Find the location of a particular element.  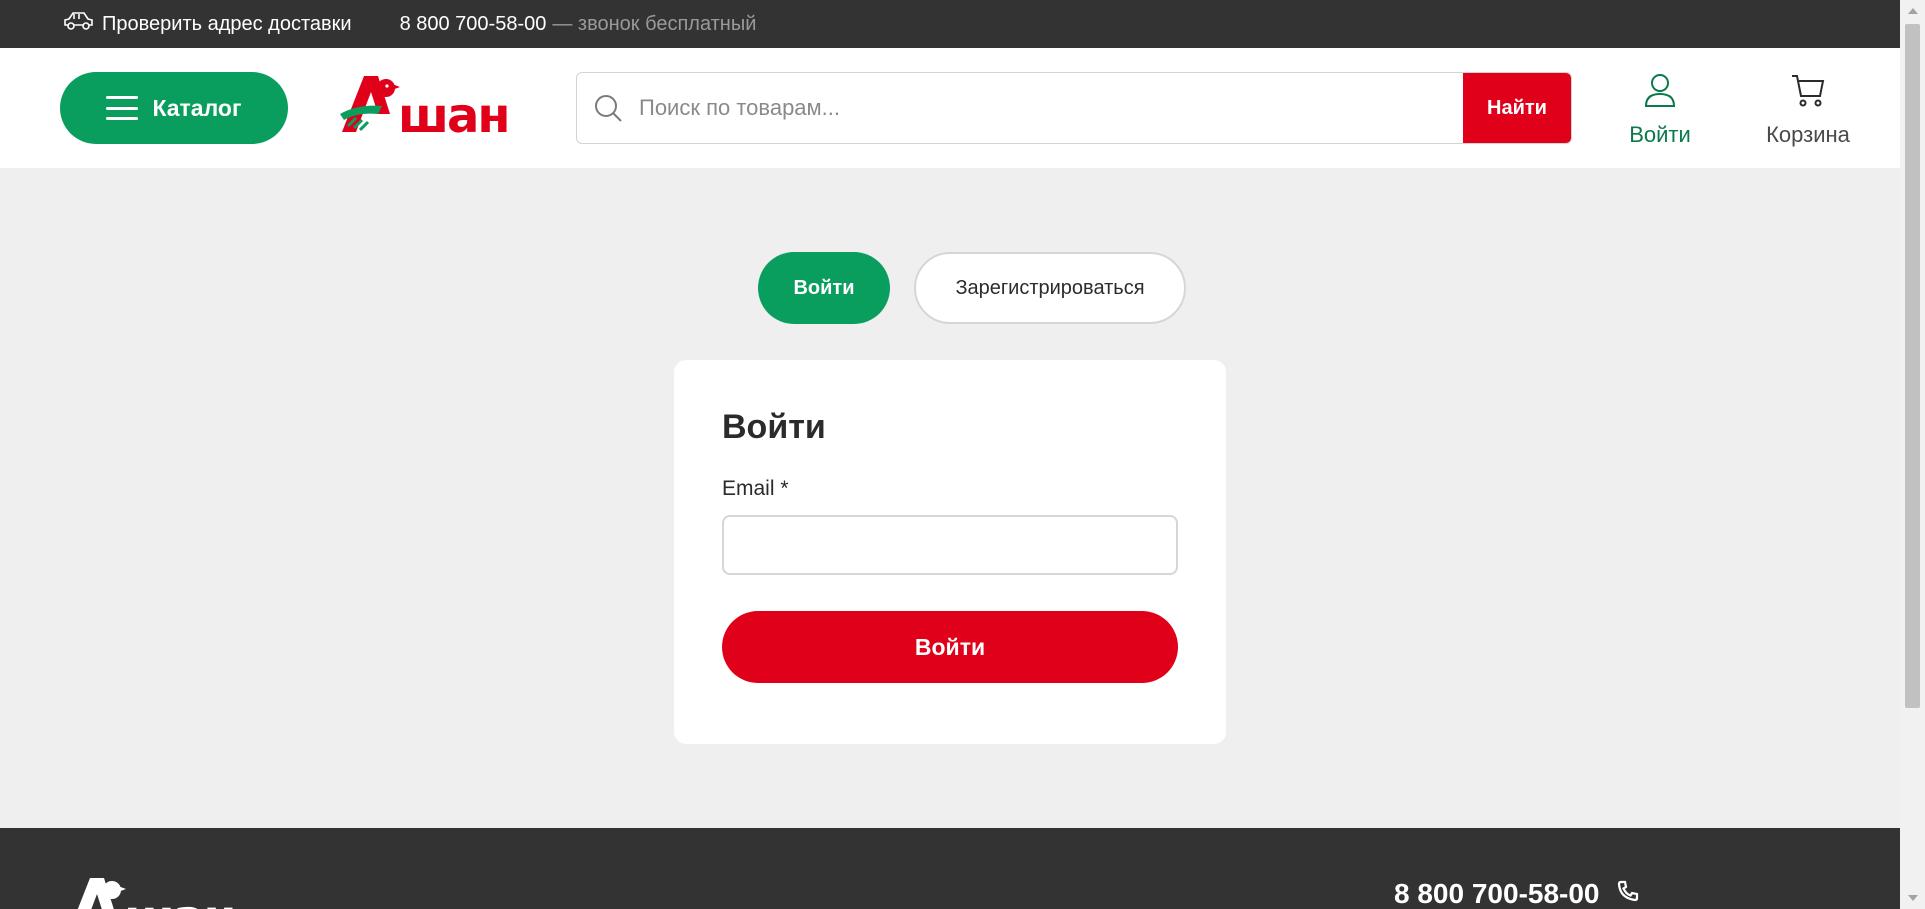

scrollbar-thumb is located at coordinates (1912, 366).